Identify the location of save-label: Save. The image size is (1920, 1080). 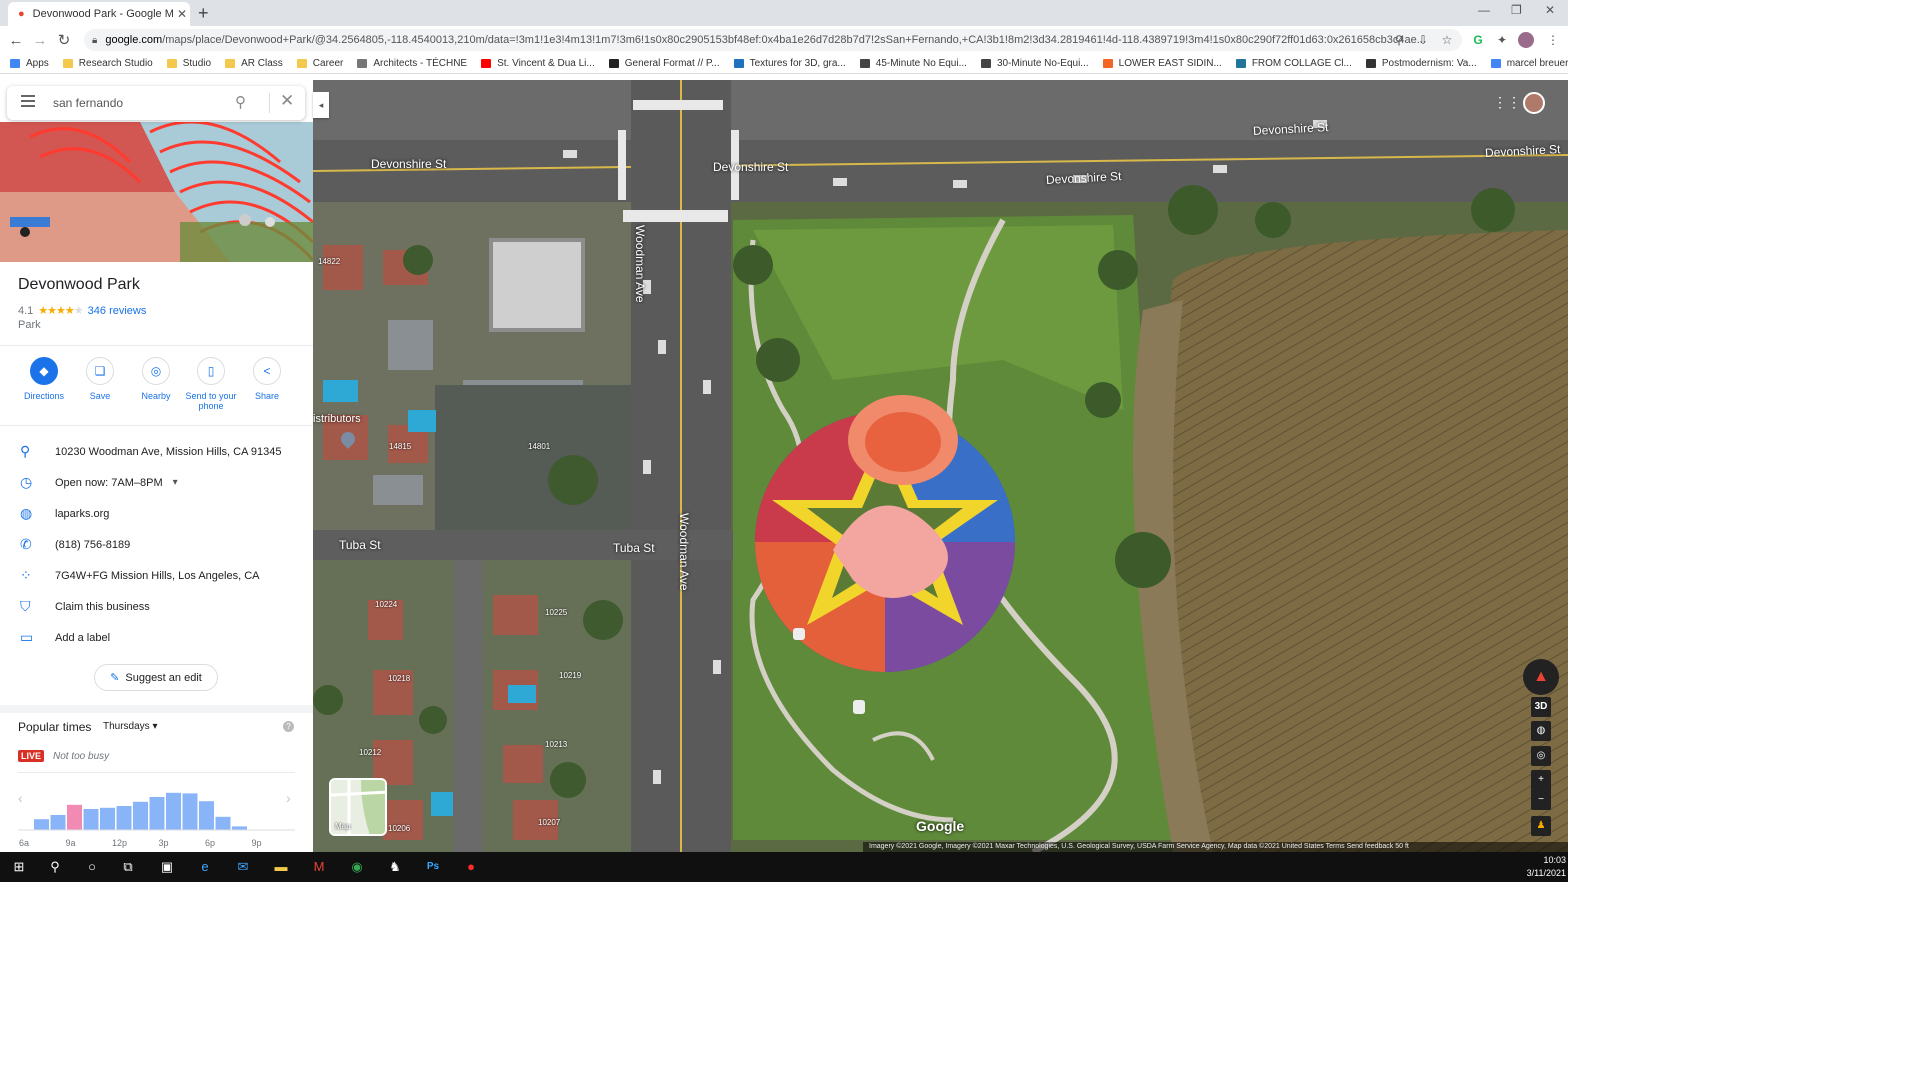
(100, 396).